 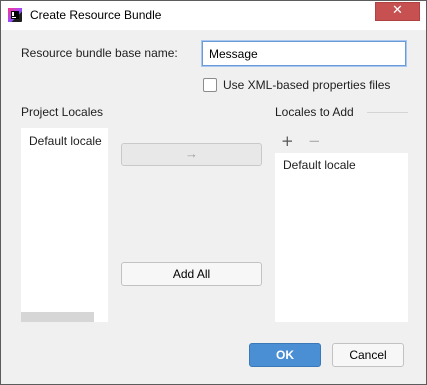 What do you see at coordinates (64, 225) in the screenshot?
I see `project-locales-list: Default locale` at bounding box center [64, 225].